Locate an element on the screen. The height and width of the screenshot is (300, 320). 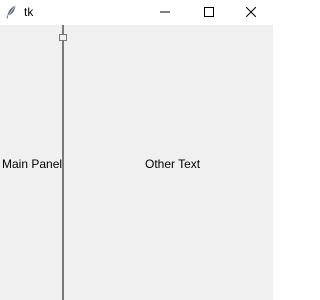
maximize-button is located at coordinates (209, 12).